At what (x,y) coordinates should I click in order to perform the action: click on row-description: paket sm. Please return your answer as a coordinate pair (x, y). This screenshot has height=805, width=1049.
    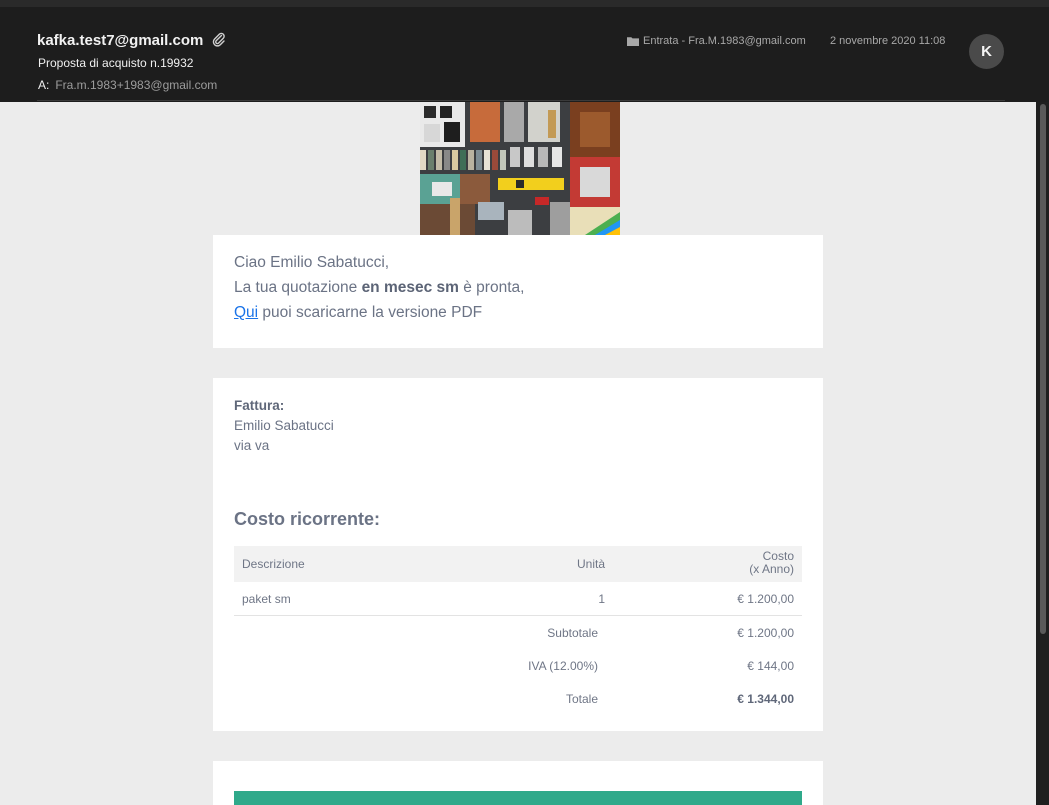
    Looking at the image, I should click on (266, 599).